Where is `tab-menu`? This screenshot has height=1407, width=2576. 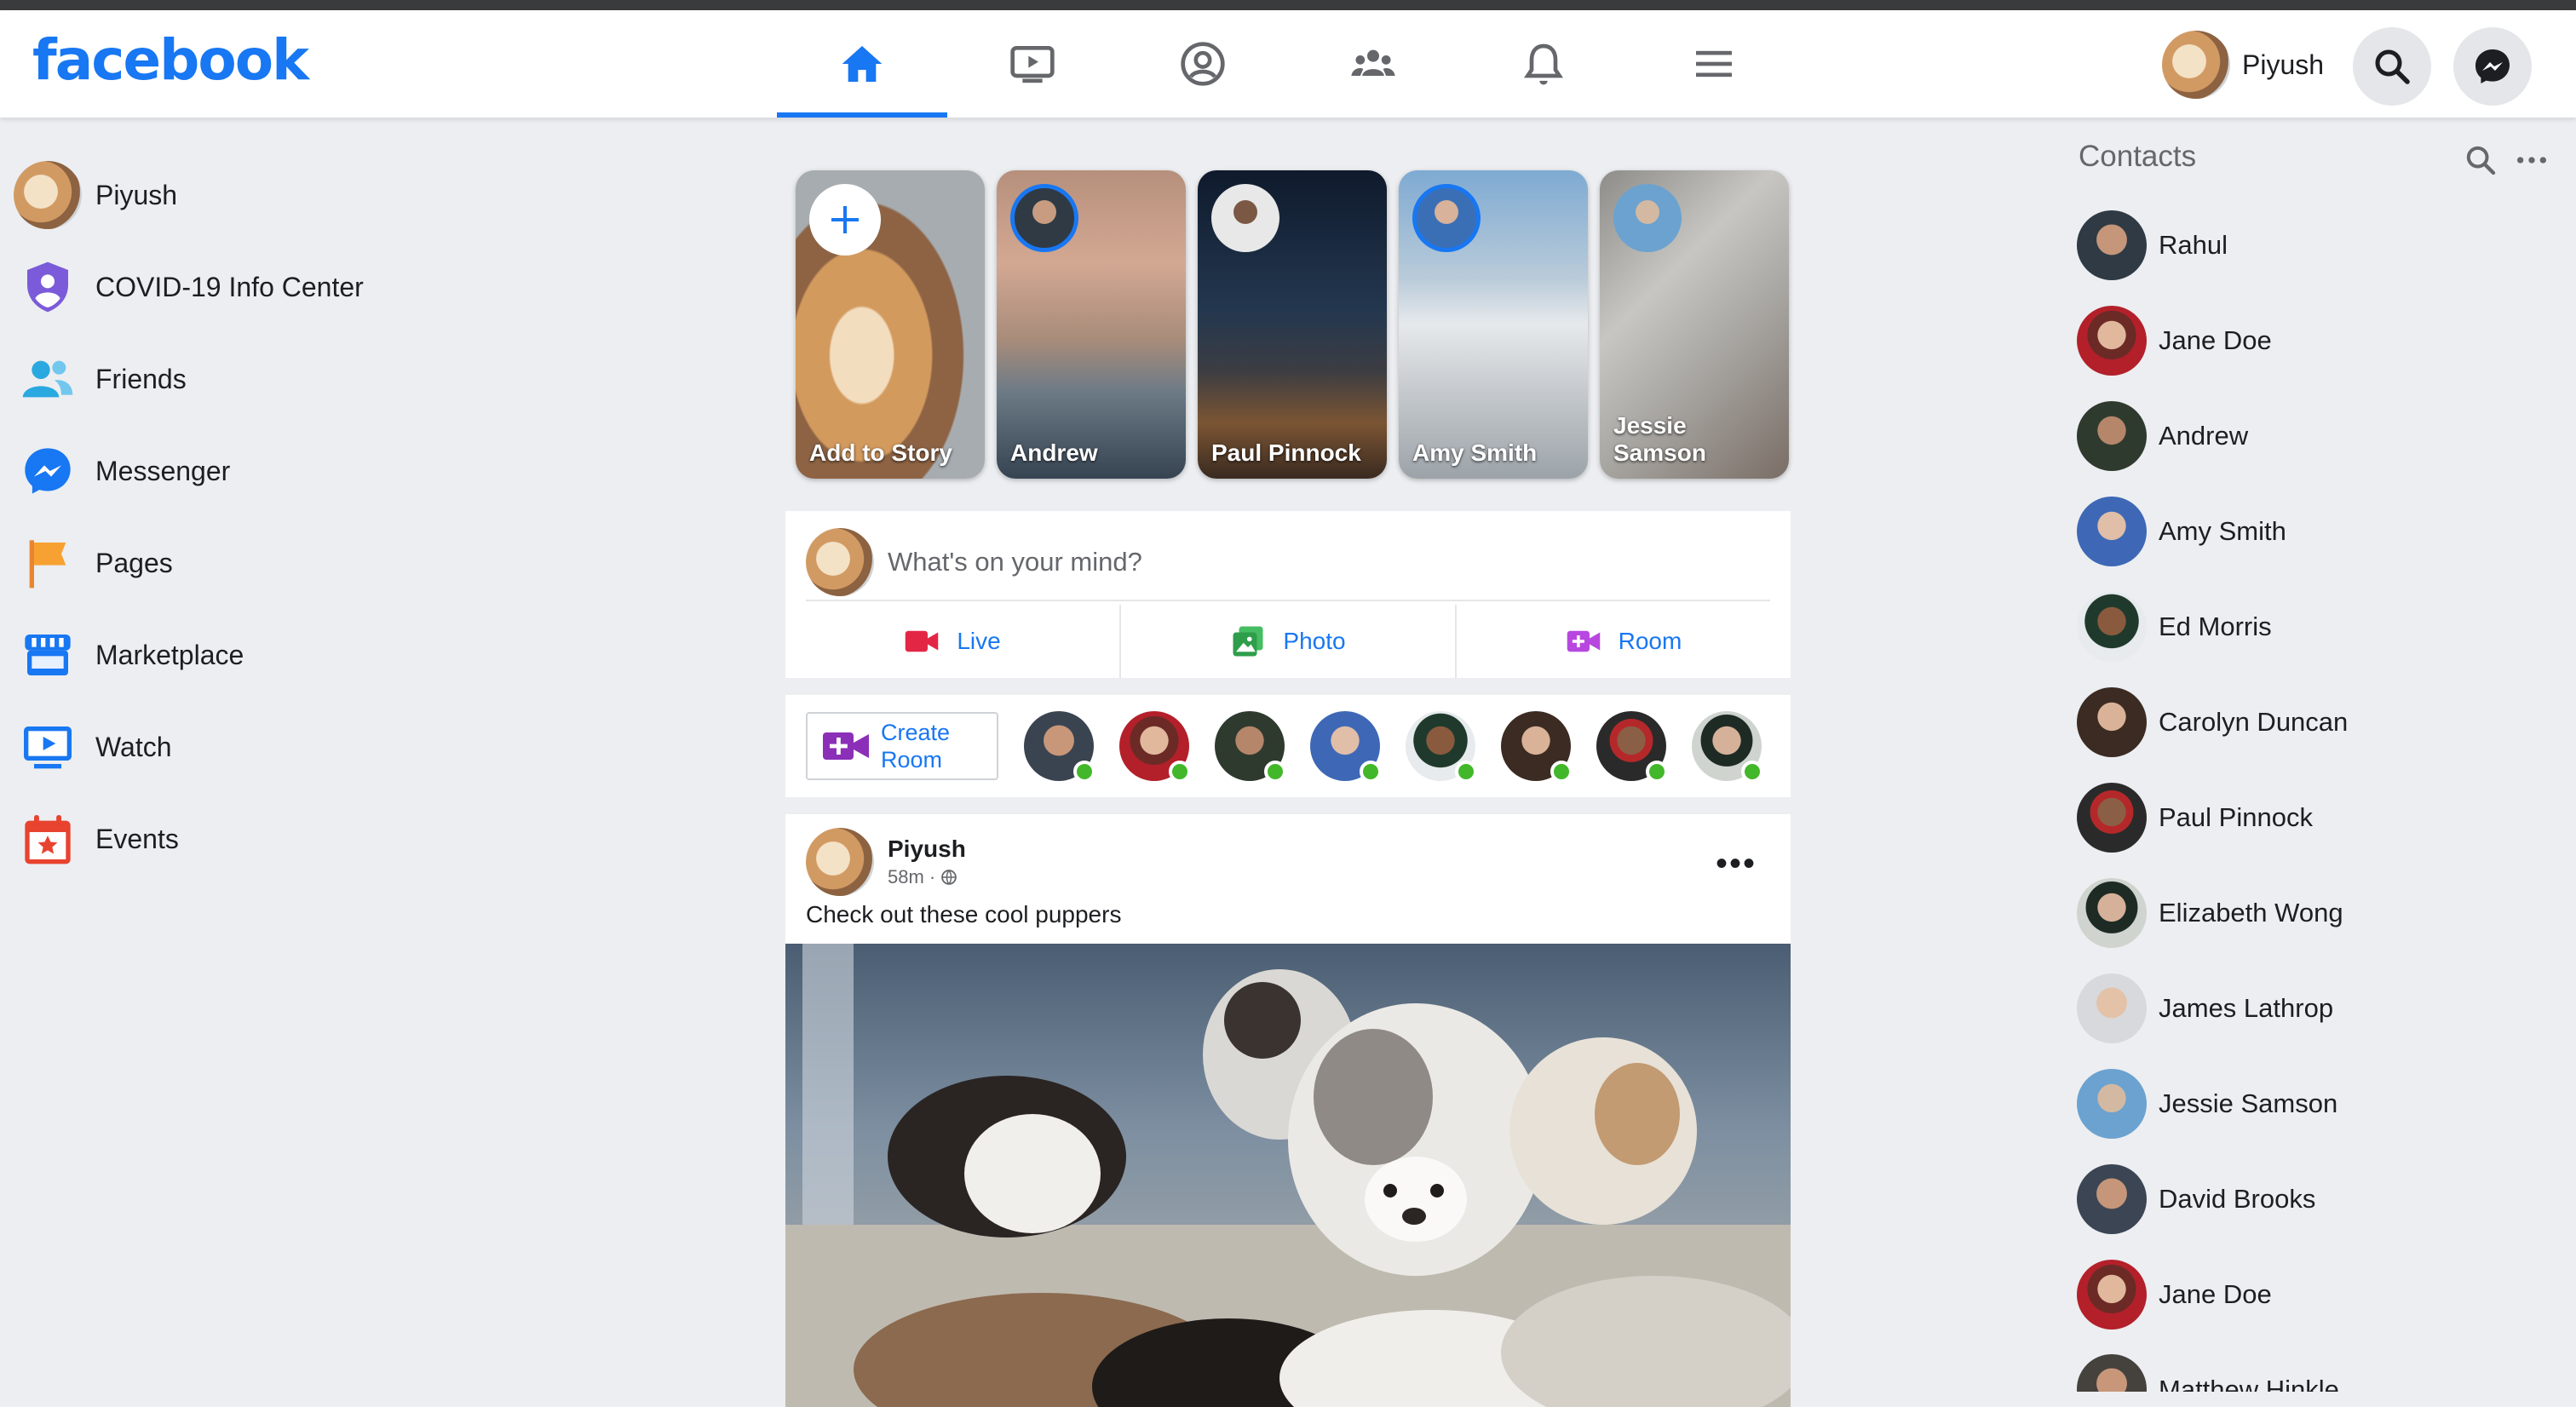
tab-menu is located at coordinates (1714, 64).